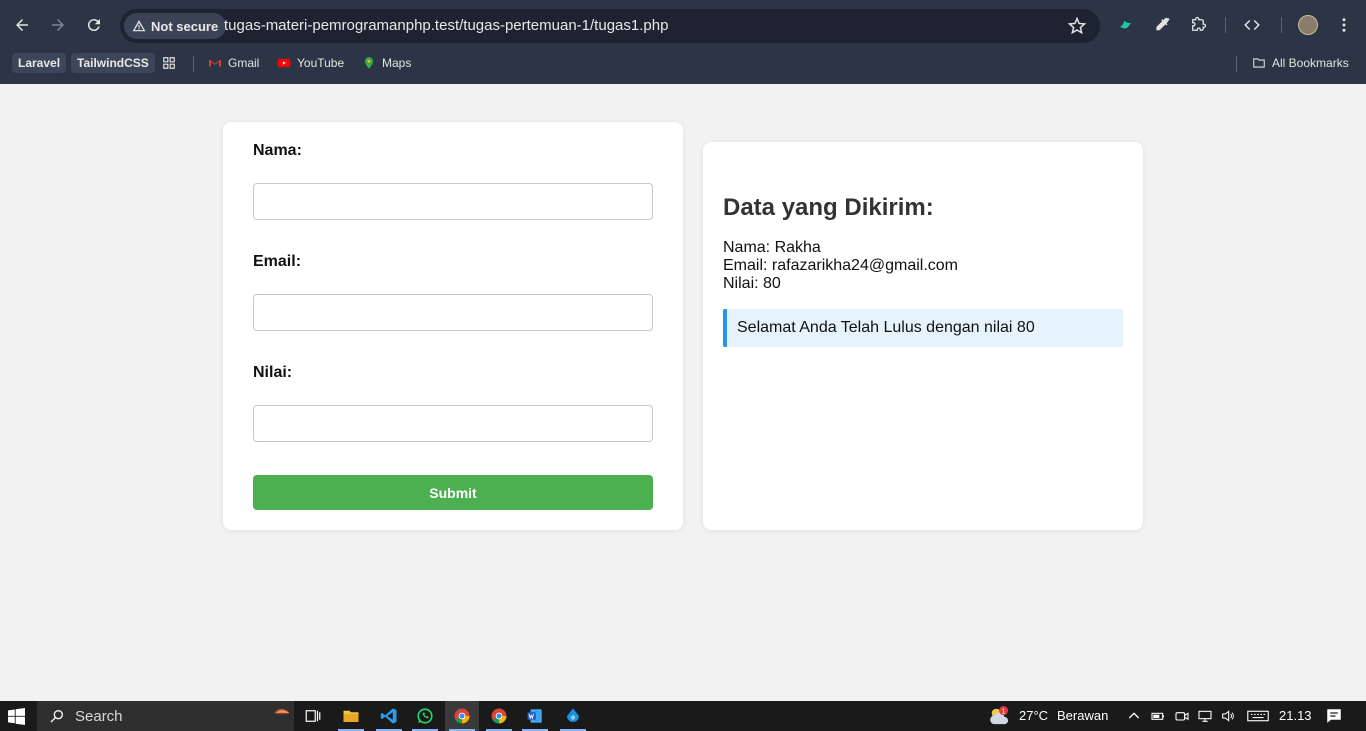 The height and width of the screenshot is (731, 1366). I want to click on forward-button, so click(58, 25).